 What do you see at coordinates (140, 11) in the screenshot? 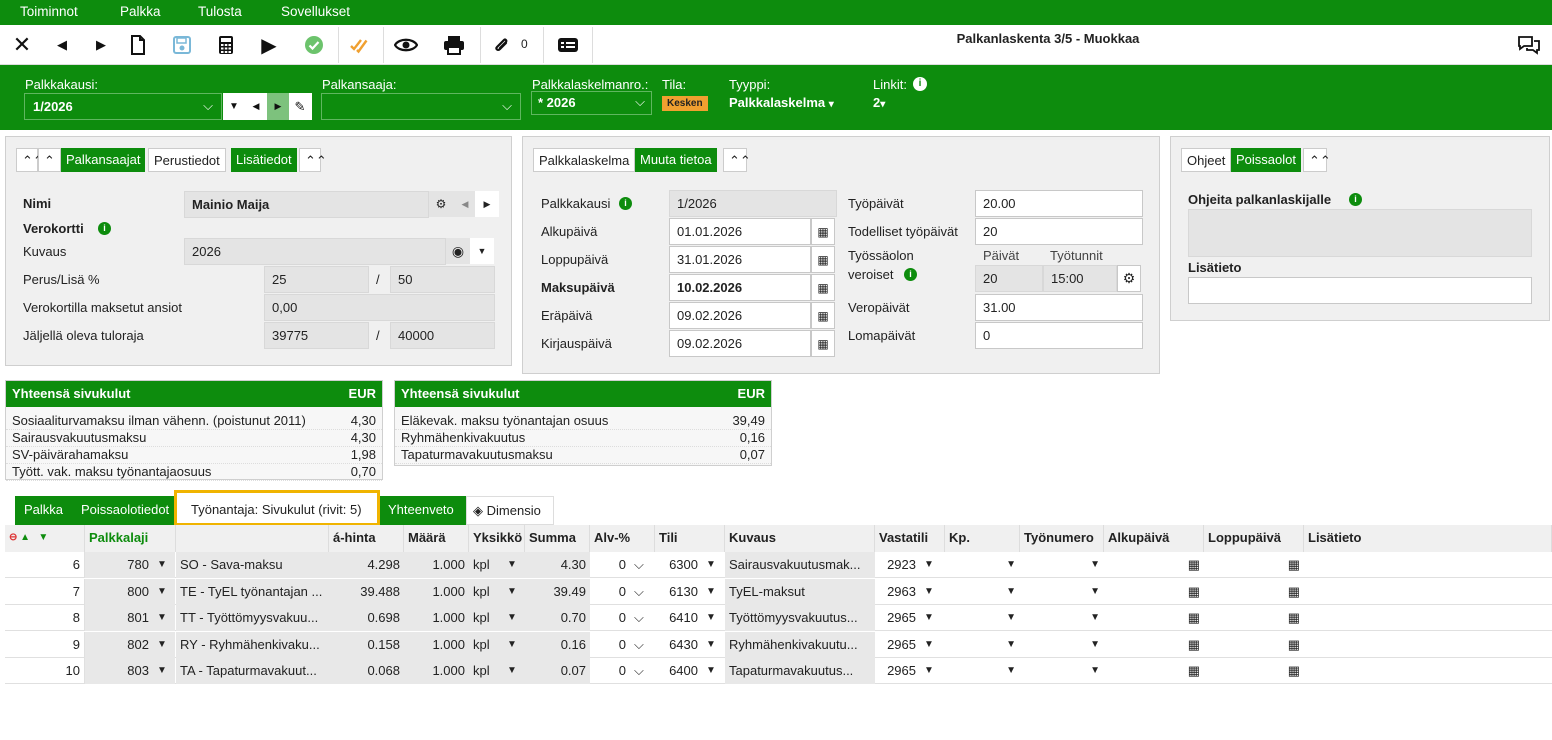
I see `menu-palkka: Palkka` at bounding box center [140, 11].